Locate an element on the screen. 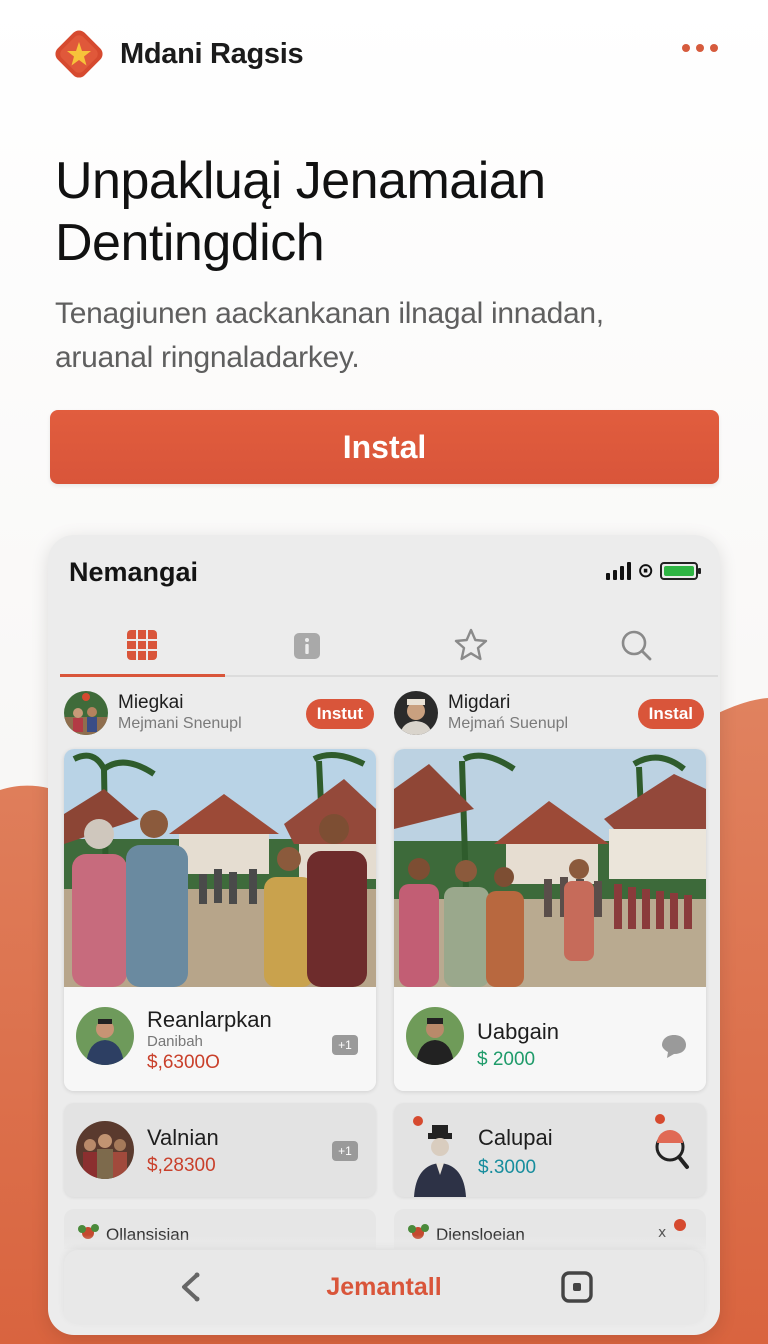 This screenshot has width=768, height=1344. author-row: Miegkai Mejmani Snenupl Instut is located at coordinates (220, 713).